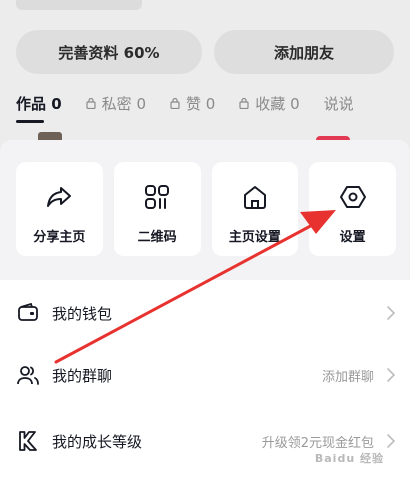  What do you see at coordinates (28, 375) in the screenshot?
I see `group-chat-icon` at bounding box center [28, 375].